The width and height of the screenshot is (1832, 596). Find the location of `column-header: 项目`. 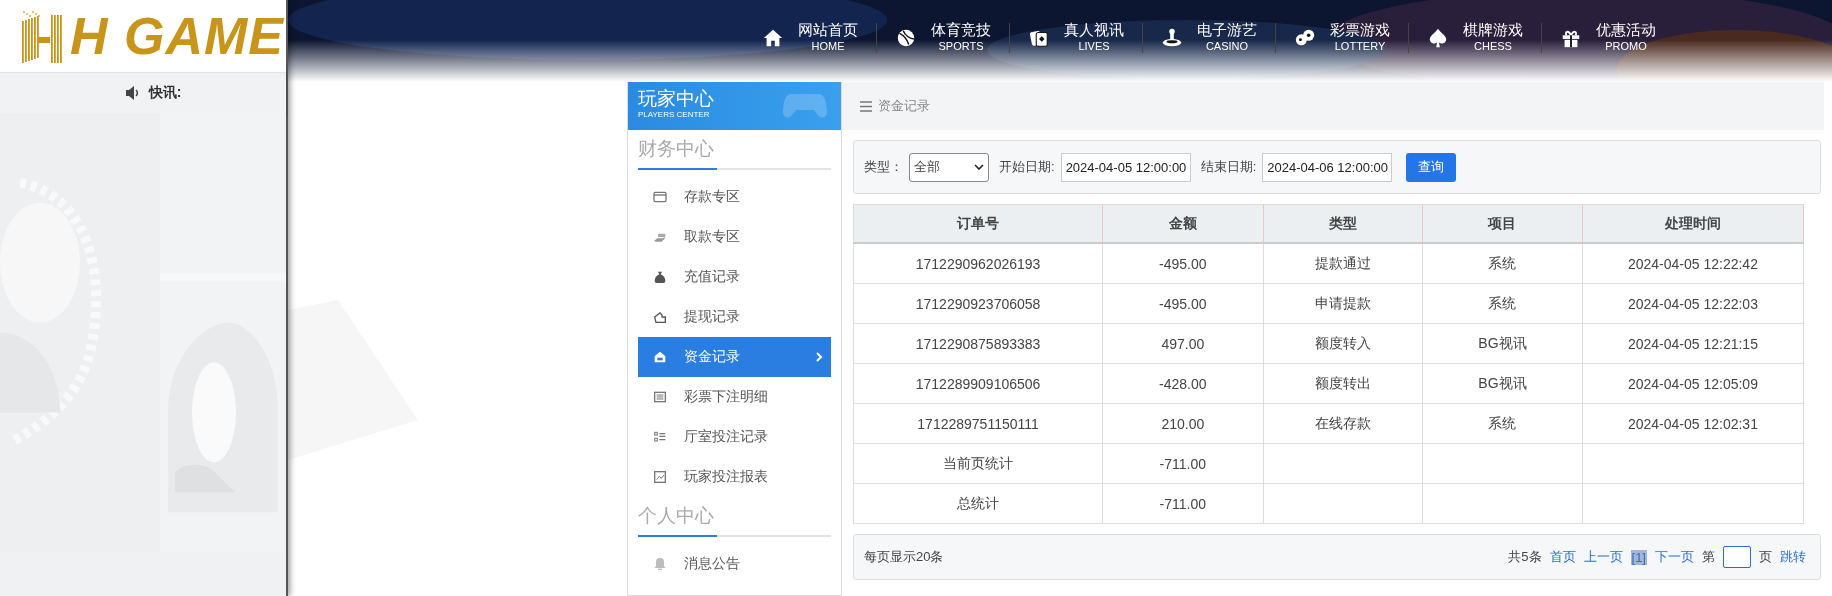

column-header: 项目 is located at coordinates (1502, 223).